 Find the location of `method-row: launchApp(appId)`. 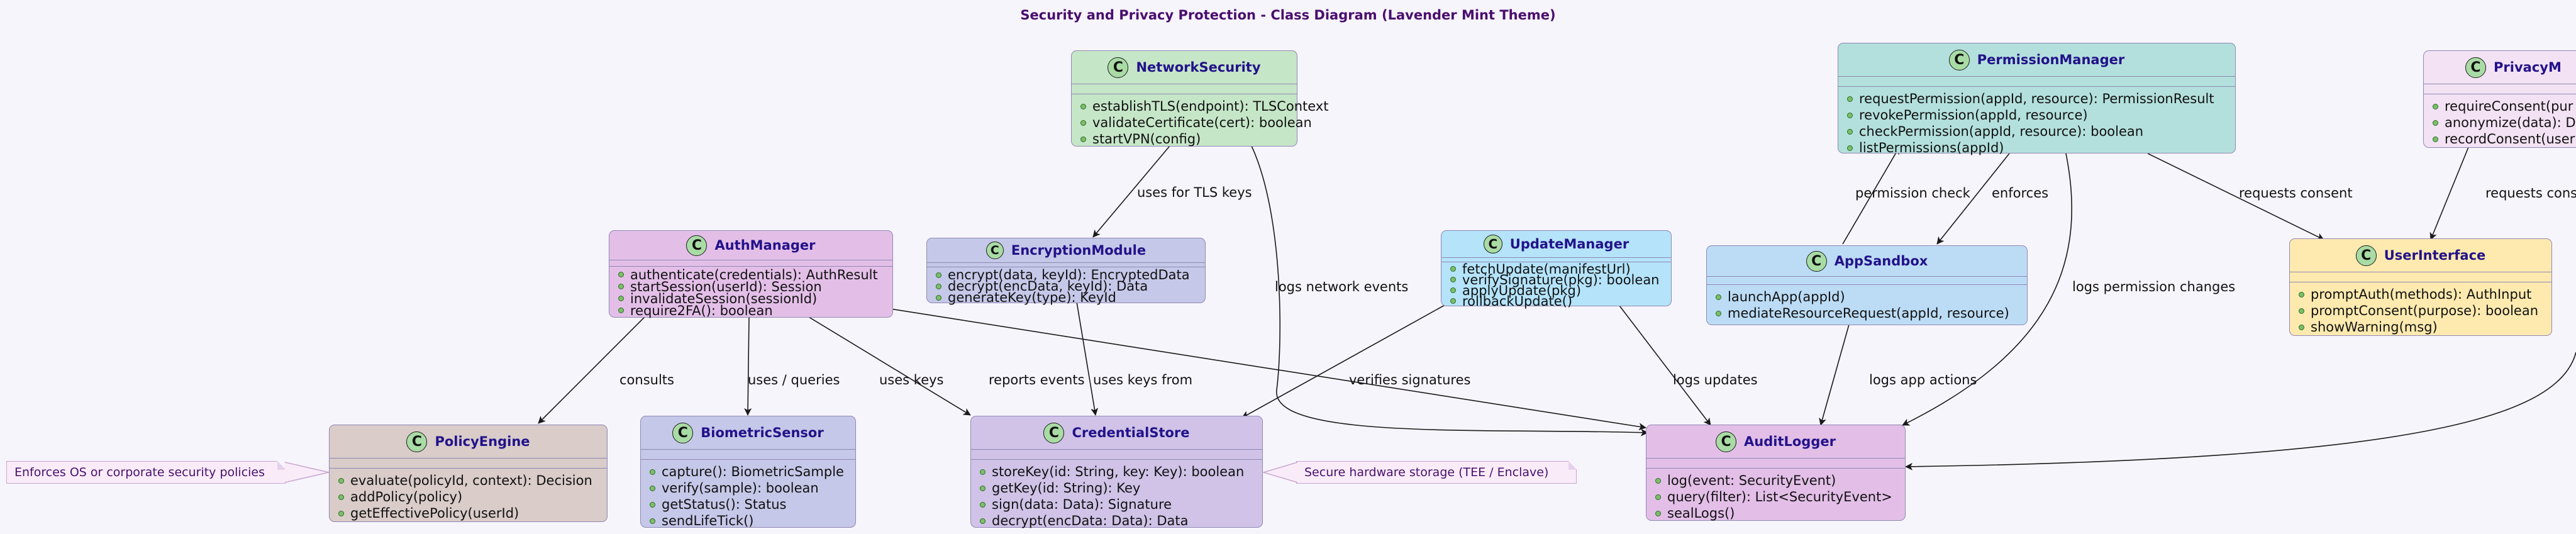

method-row: launchApp(appId) is located at coordinates (1867, 297).